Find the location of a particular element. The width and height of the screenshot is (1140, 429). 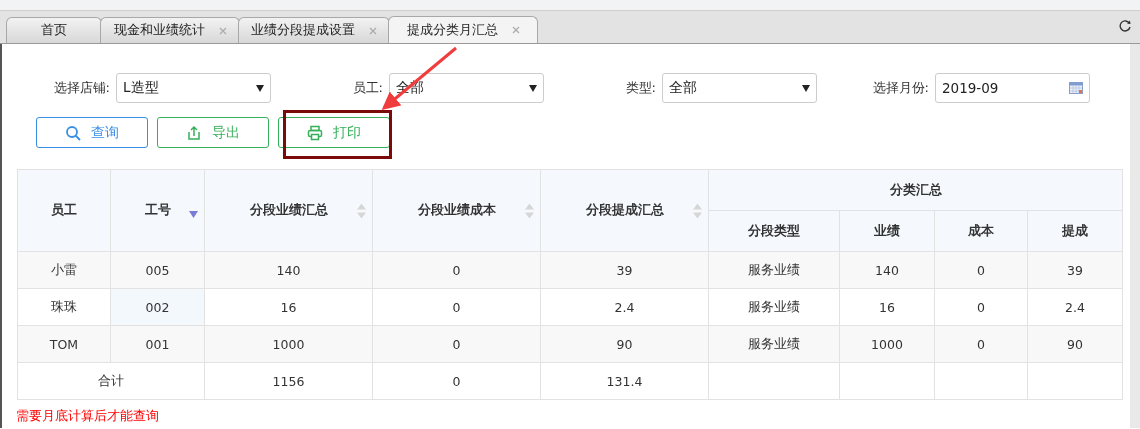

field-label: 员工: is located at coordinates (367, 88).